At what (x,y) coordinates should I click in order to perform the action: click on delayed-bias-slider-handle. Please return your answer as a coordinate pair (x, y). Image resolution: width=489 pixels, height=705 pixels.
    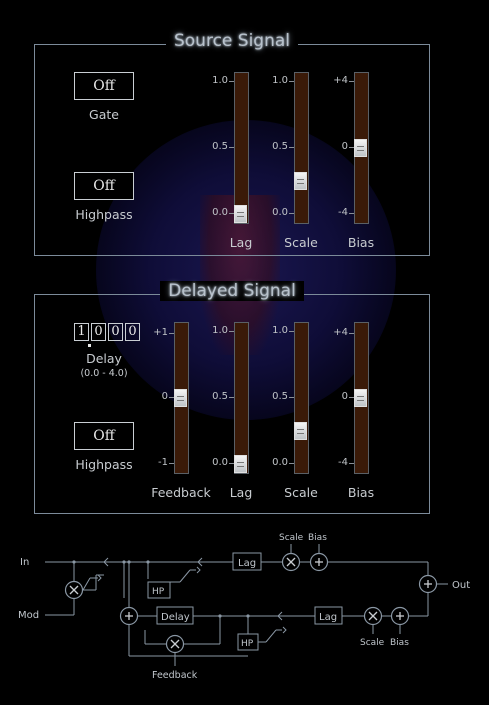
    Looking at the image, I should click on (360, 398).